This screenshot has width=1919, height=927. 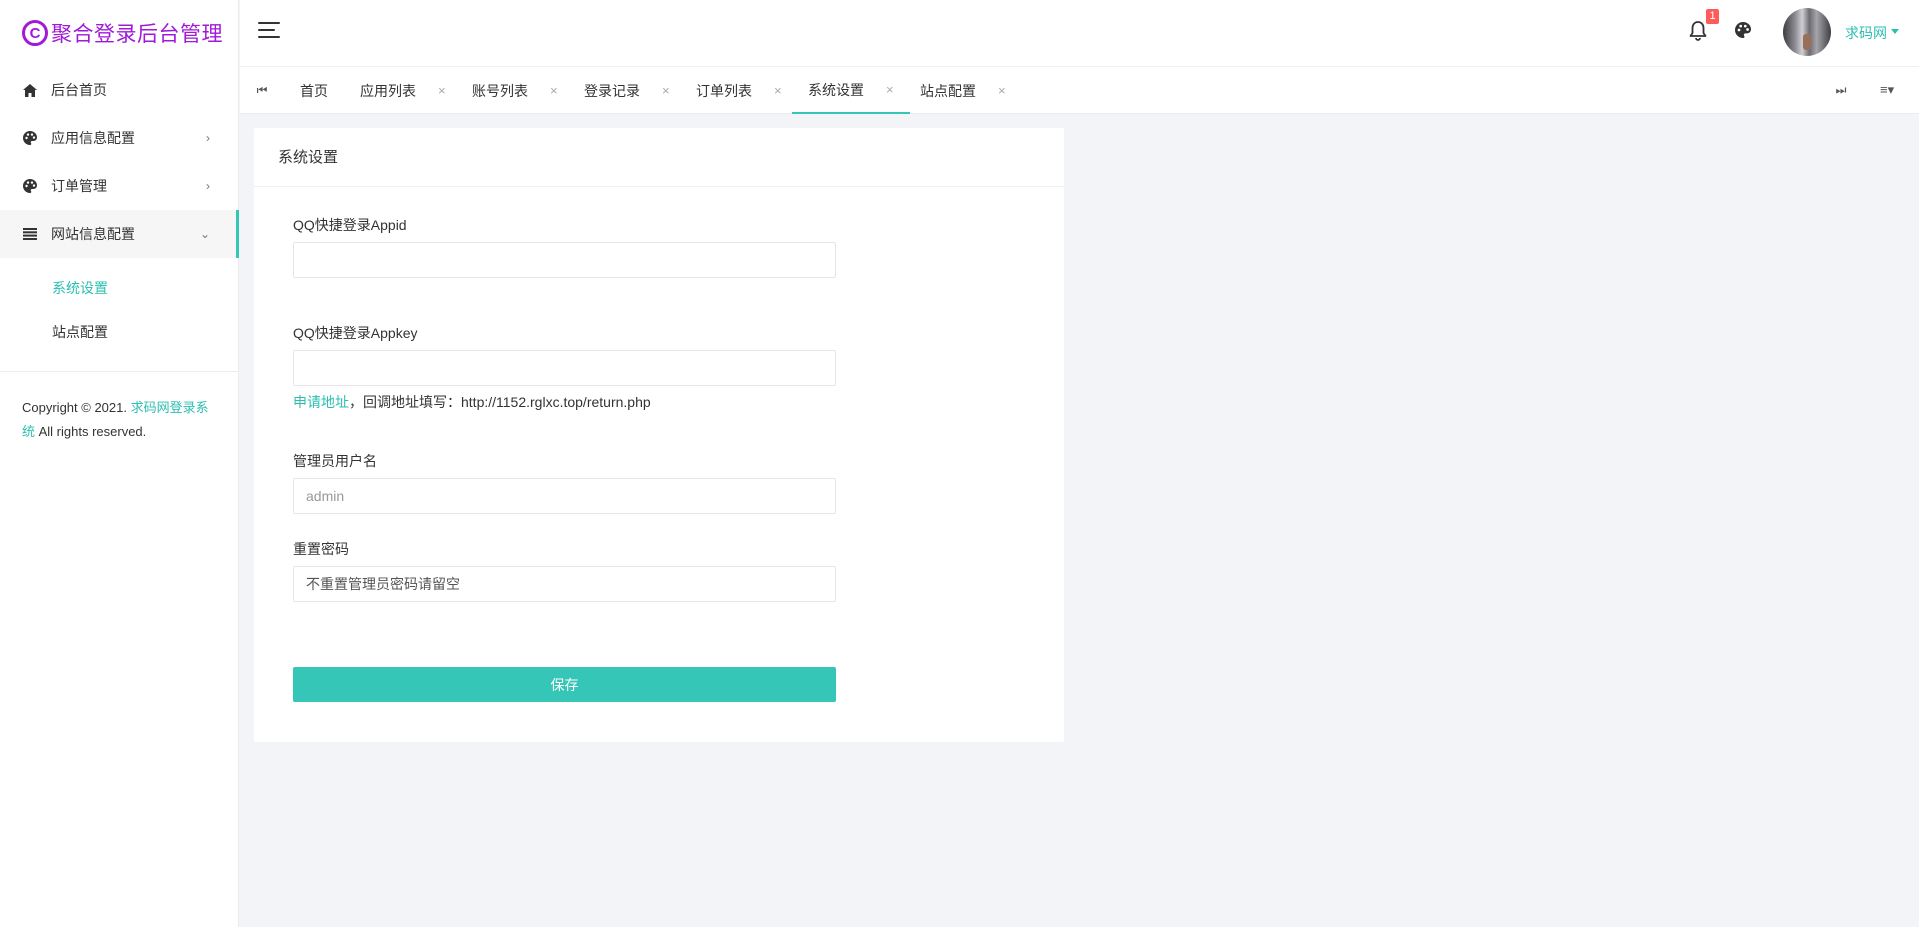 I want to click on sidebar-item-label: 应用信息配置, so click(x=93, y=138).